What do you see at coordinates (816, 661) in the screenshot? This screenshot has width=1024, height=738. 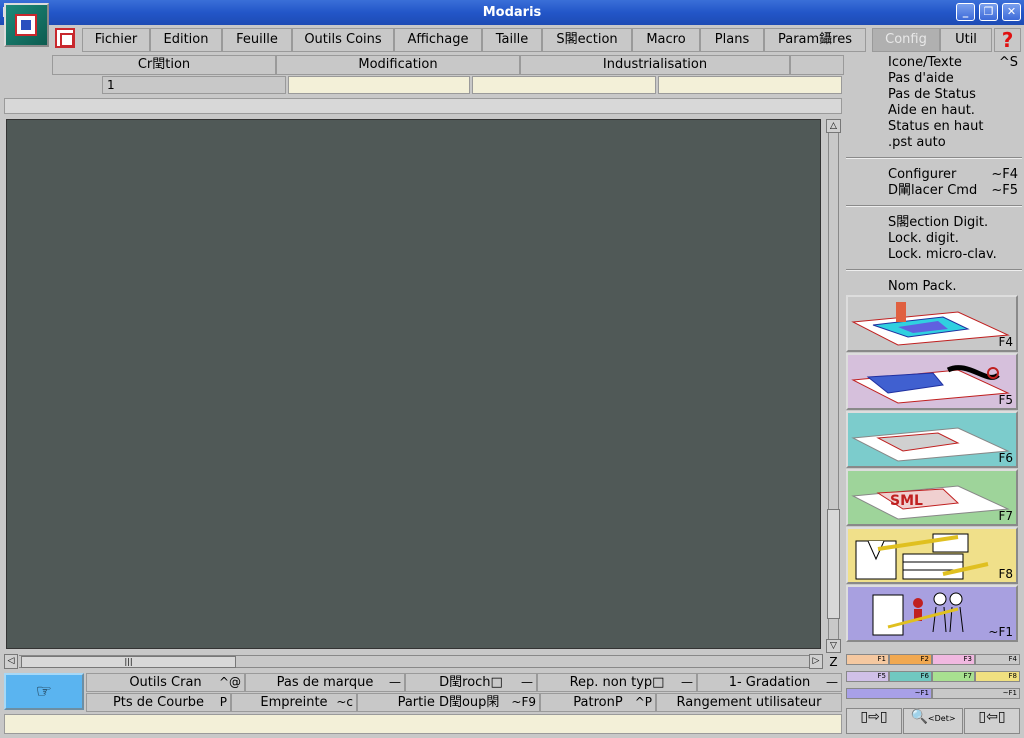 I see `scroll-right-icon: ▷` at bounding box center [816, 661].